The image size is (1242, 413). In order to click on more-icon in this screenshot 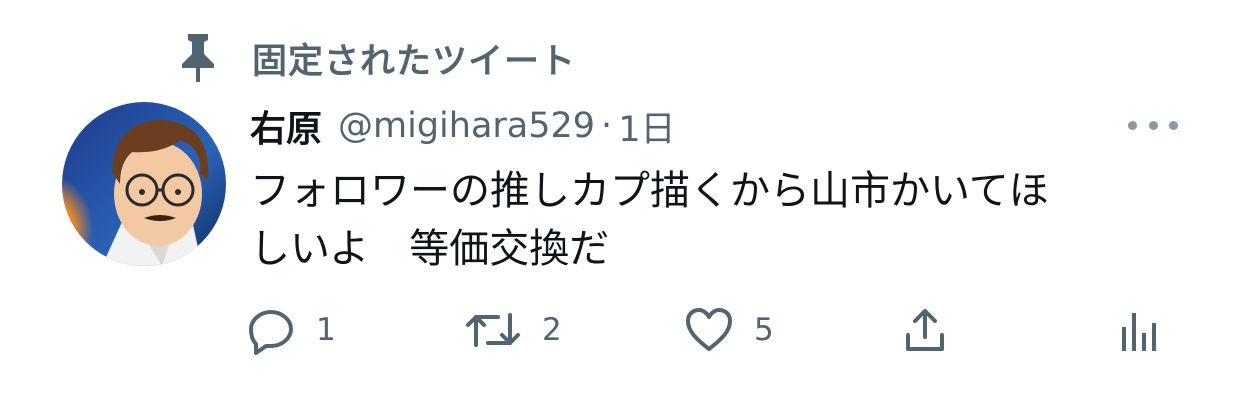, I will do `click(1132, 125)`.